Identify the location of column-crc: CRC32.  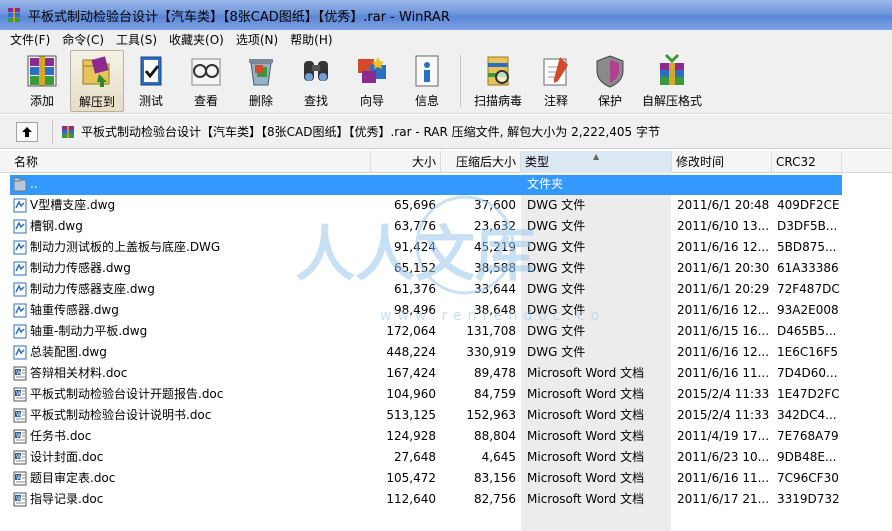
(807, 162).